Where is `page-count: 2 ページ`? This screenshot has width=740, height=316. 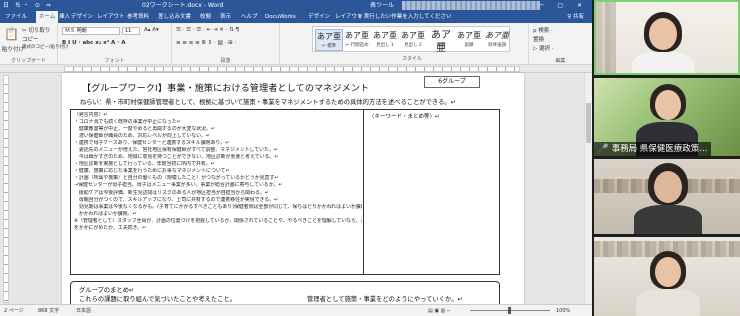
page-count: 2 ページ is located at coordinates (14, 310).